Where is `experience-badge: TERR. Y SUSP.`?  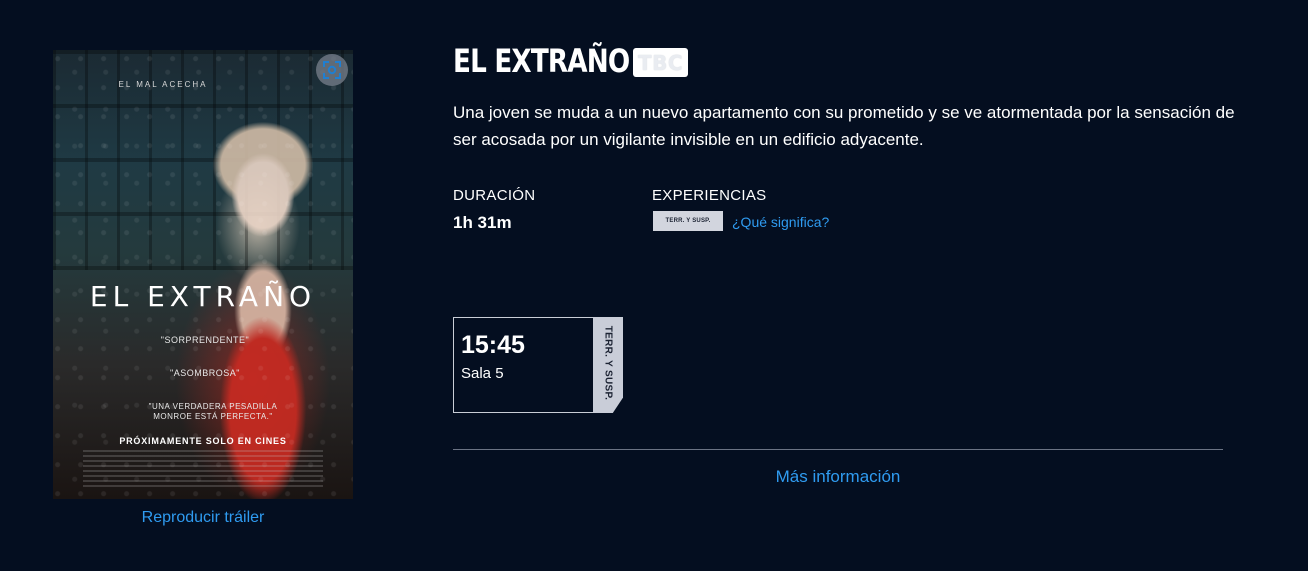
experience-badge: TERR. Y SUSP. is located at coordinates (688, 221).